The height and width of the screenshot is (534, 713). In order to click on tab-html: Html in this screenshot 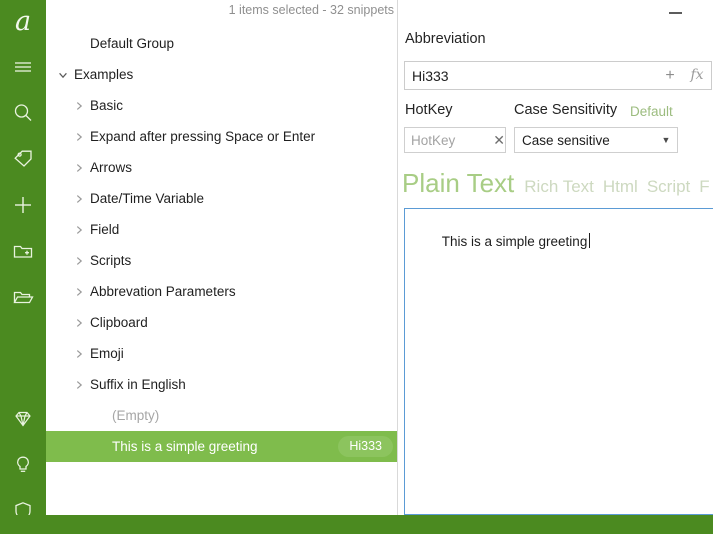, I will do `click(620, 187)`.